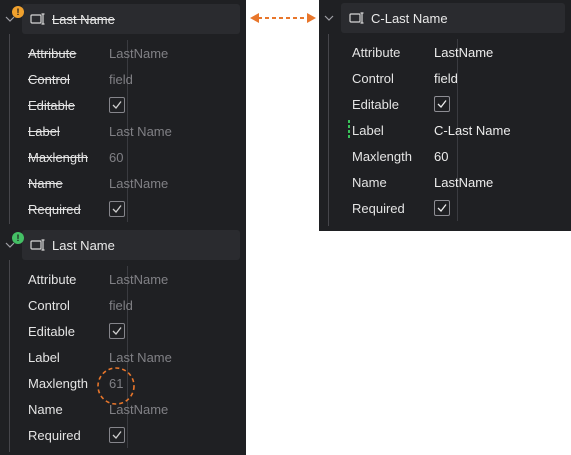 The width and height of the screenshot is (571, 455). Describe the element at coordinates (409, 18) in the screenshot. I see `node-title: C-Last Name` at that location.